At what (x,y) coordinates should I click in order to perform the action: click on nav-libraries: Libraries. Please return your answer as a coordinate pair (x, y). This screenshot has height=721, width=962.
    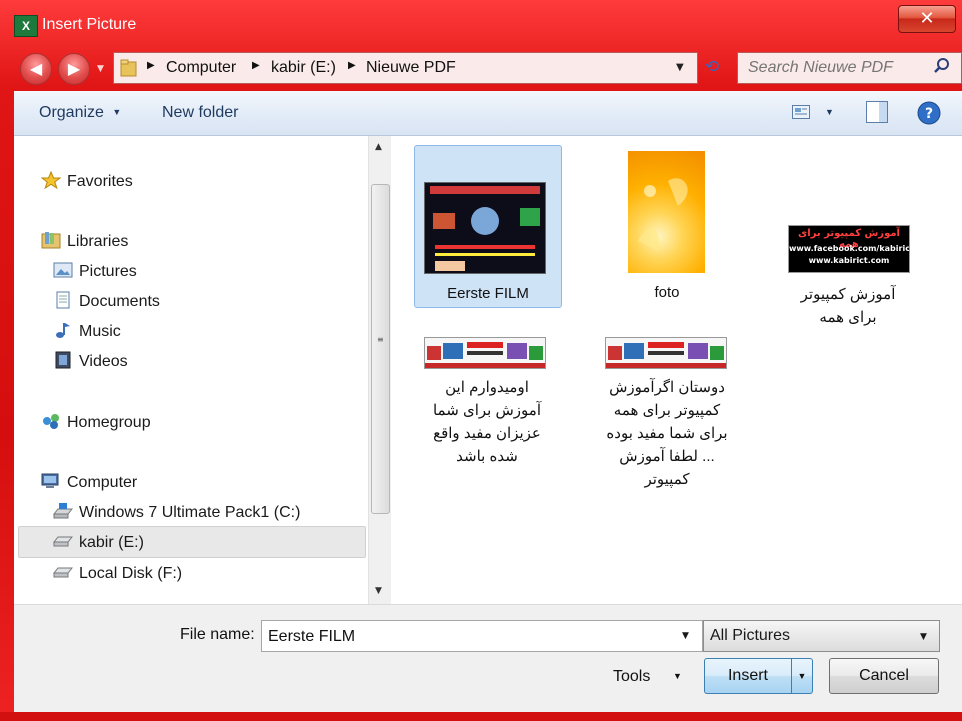
    Looking at the image, I should click on (84, 241).